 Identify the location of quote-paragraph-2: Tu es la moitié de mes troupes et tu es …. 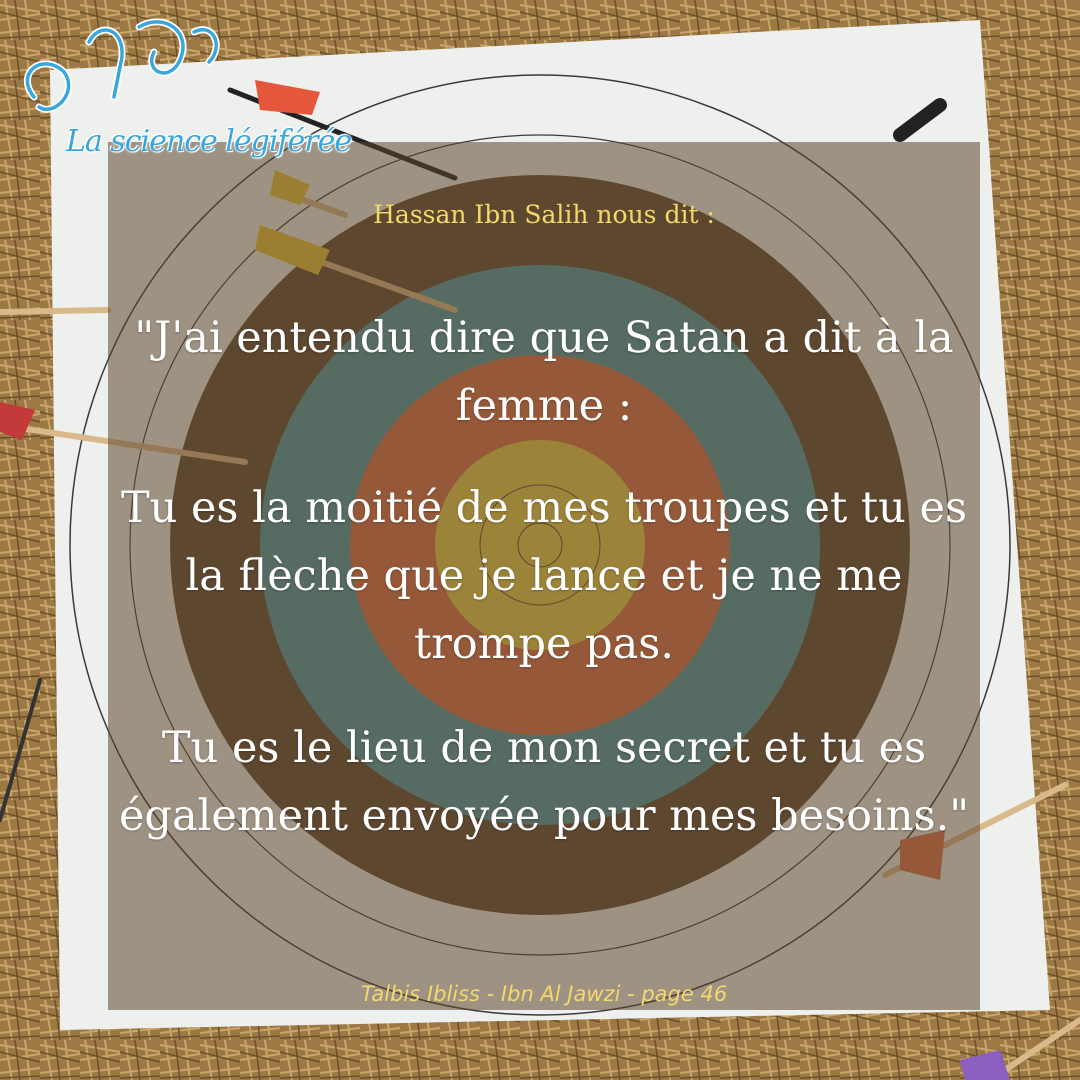
(544, 576).